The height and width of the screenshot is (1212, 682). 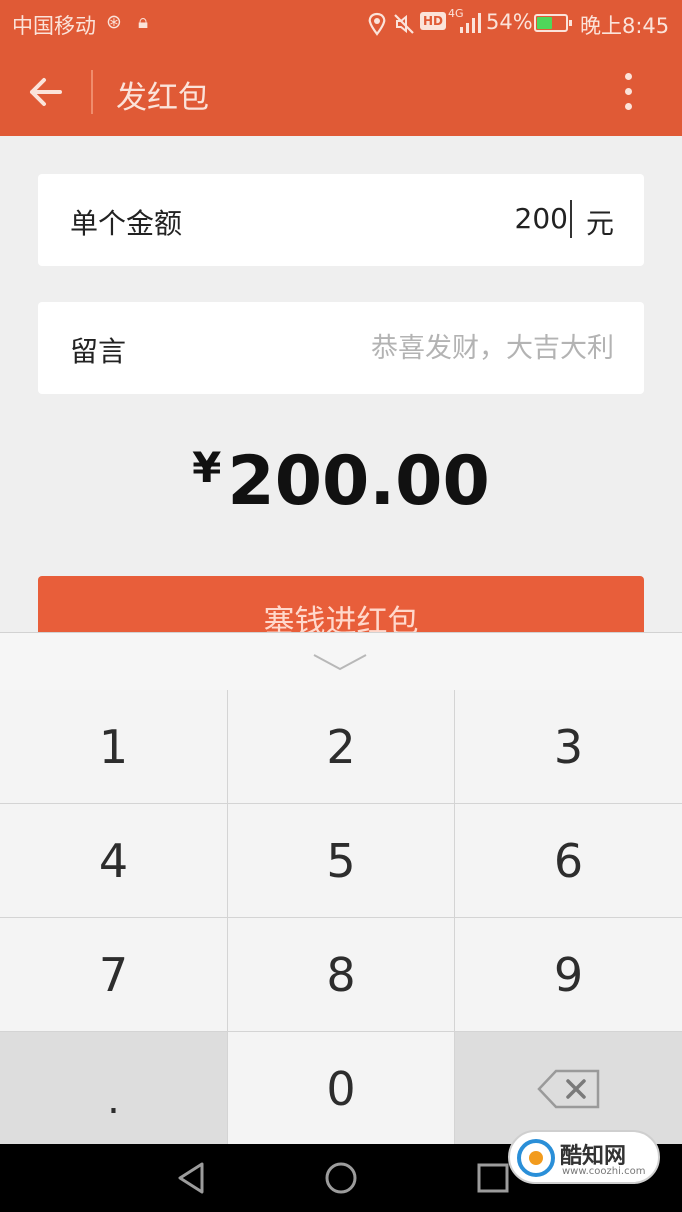 What do you see at coordinates (207, 467) in the screenshot?
I see `currency-symbol: ¥` at bounding box center [207, 467].